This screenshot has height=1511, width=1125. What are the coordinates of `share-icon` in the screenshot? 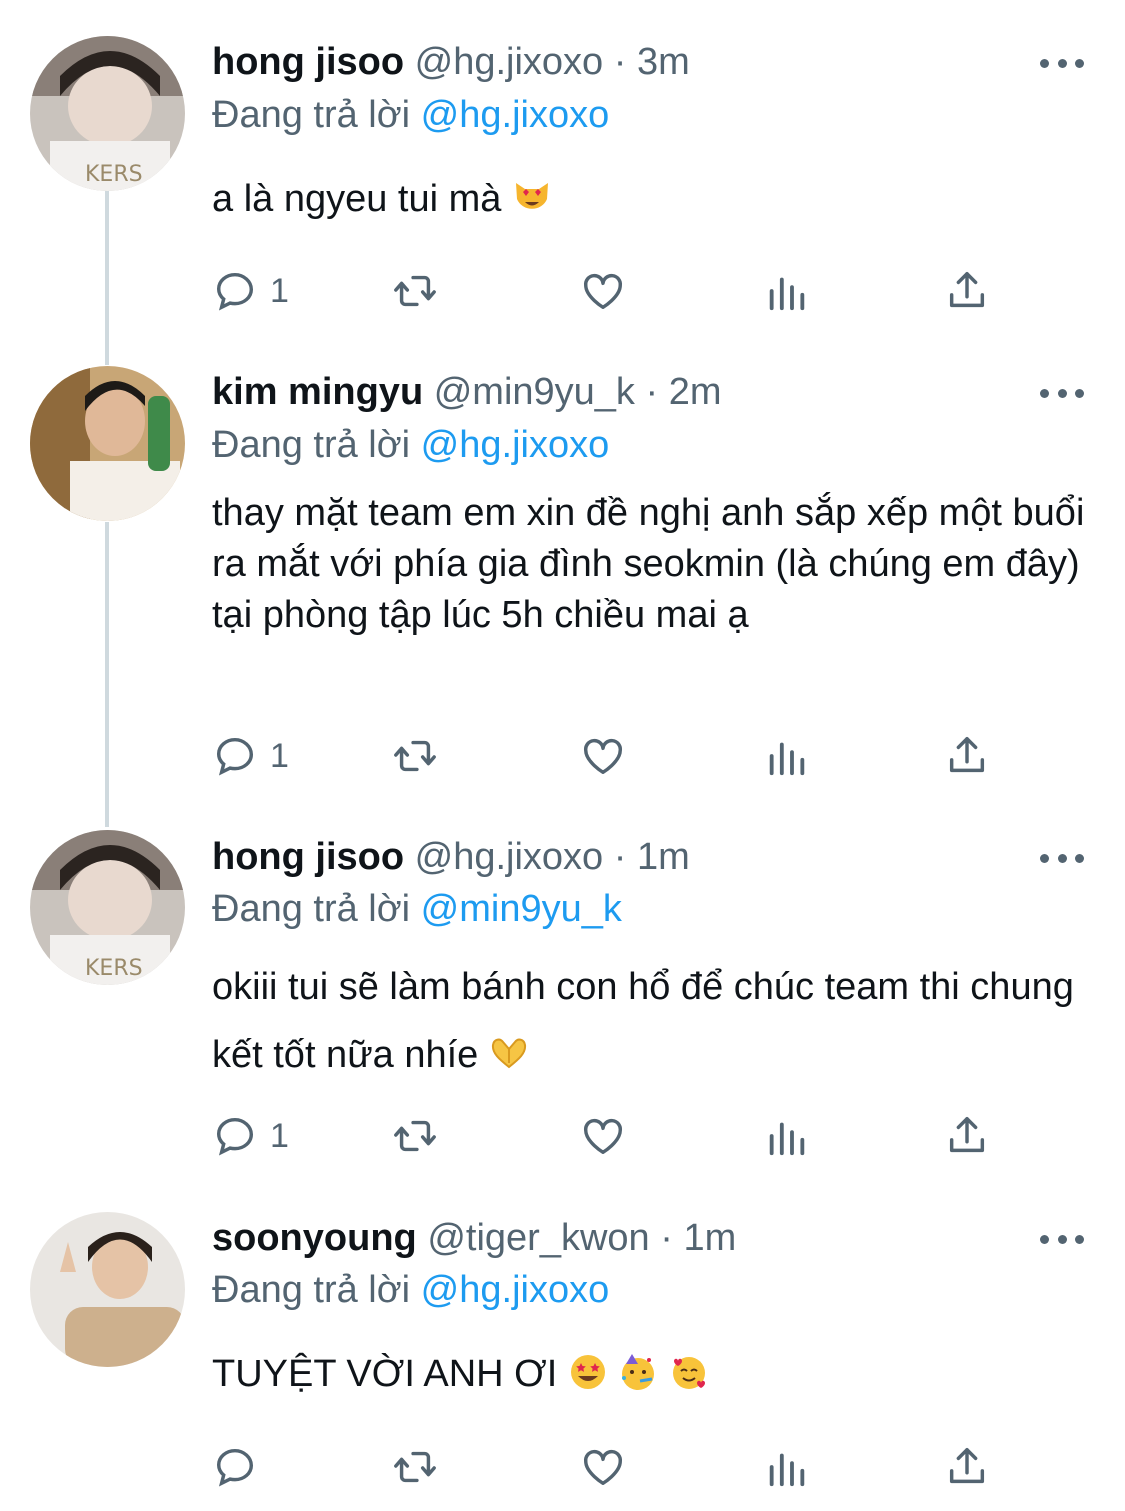 It's located at (967, 1466).